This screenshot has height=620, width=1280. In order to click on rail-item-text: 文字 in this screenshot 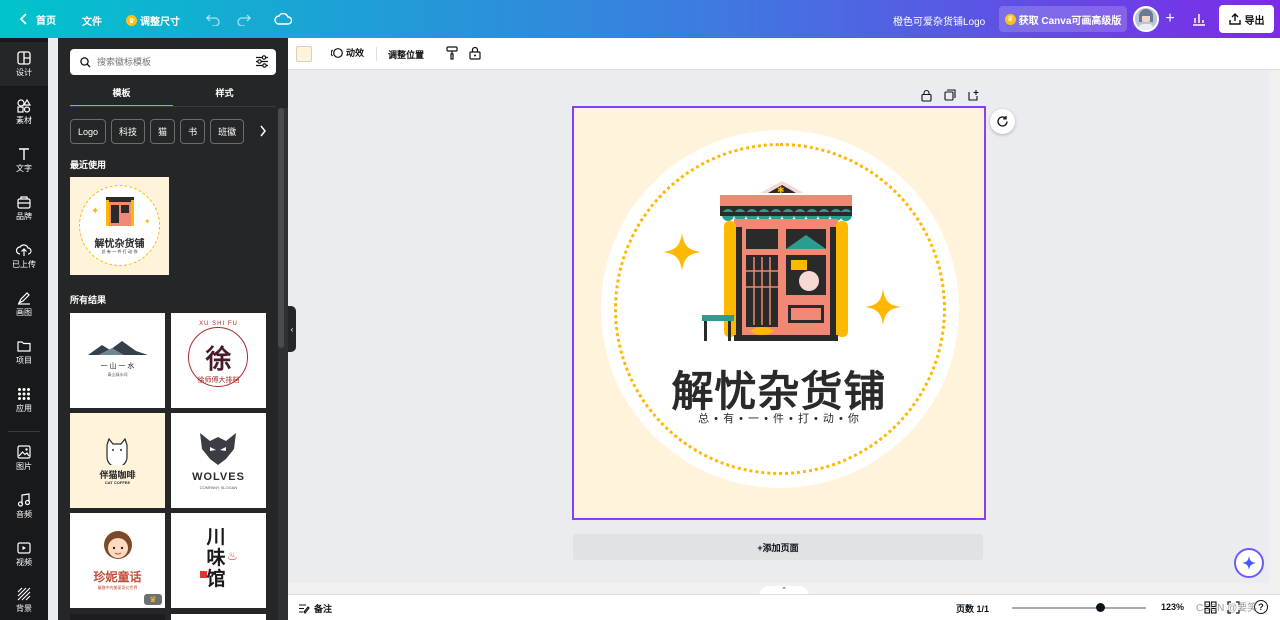, I will do `click(24, 160)`.